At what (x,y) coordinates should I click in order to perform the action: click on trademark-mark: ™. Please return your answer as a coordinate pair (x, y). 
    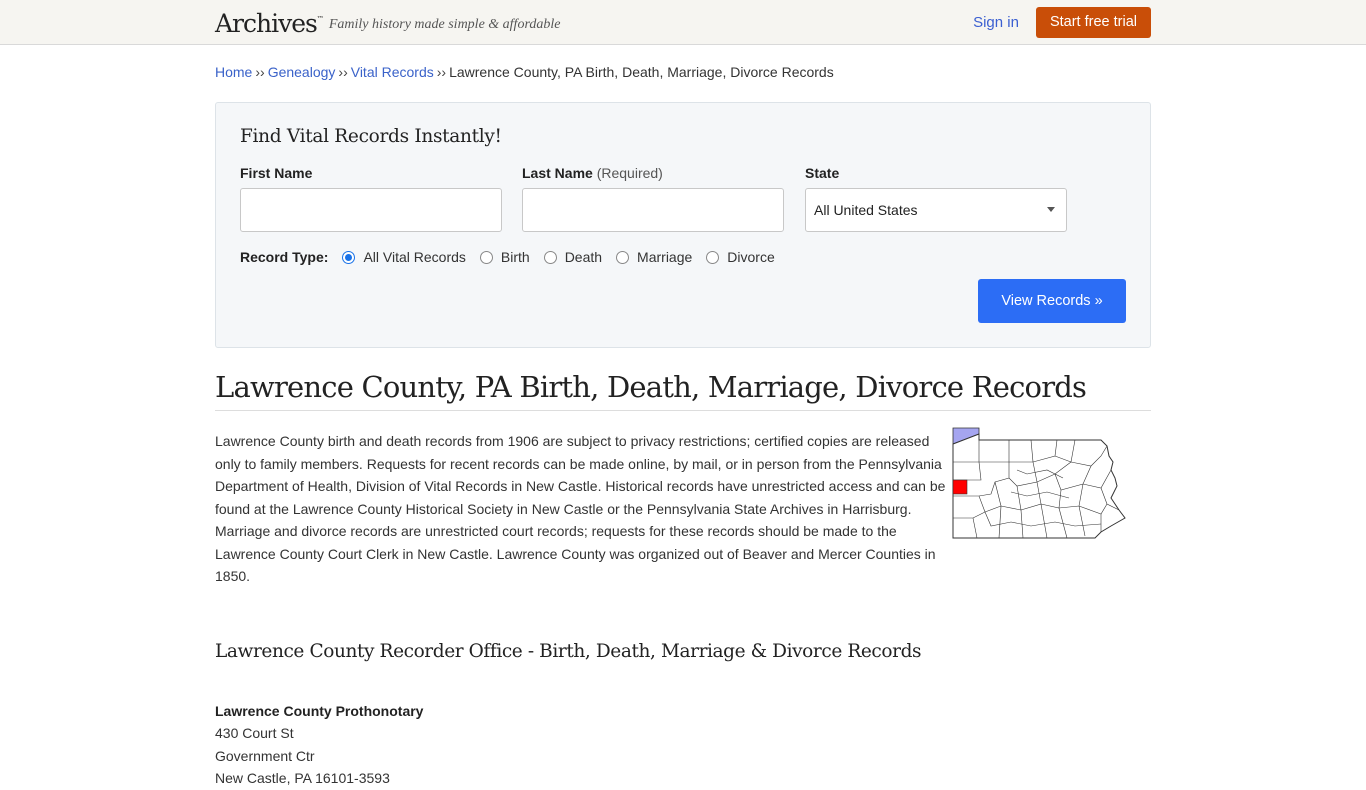
    Looking at the image, I should click on (320, 18).